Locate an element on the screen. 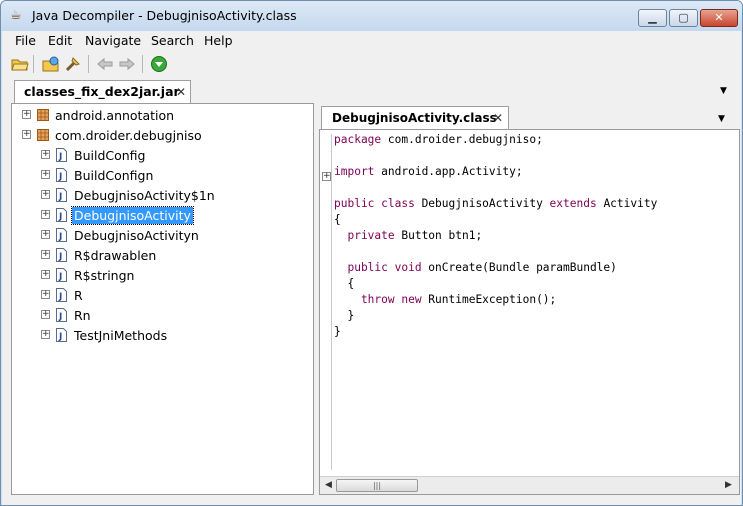  tree-class-node: + J R$drawablen is located at coordinates (162, 256).